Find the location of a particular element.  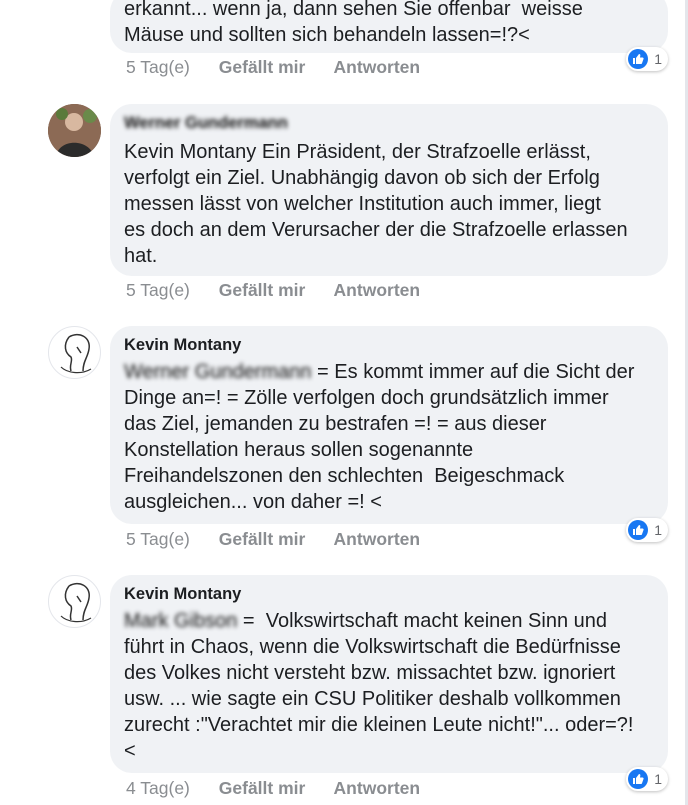

comment-actions: 4 Tag(e) Gefällt mir Antworten is located at coordinates (285, 788).